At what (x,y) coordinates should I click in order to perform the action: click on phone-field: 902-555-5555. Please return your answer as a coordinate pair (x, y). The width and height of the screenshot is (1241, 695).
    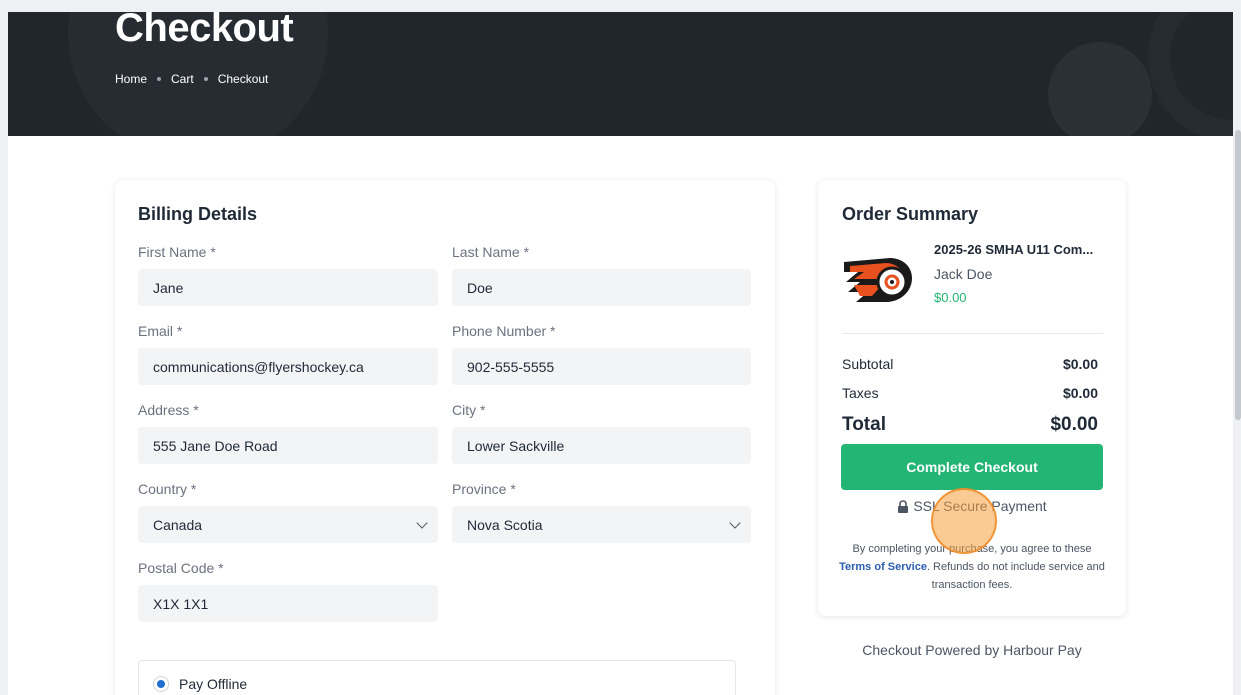
    Looking at the image, I should click on (601, 366).